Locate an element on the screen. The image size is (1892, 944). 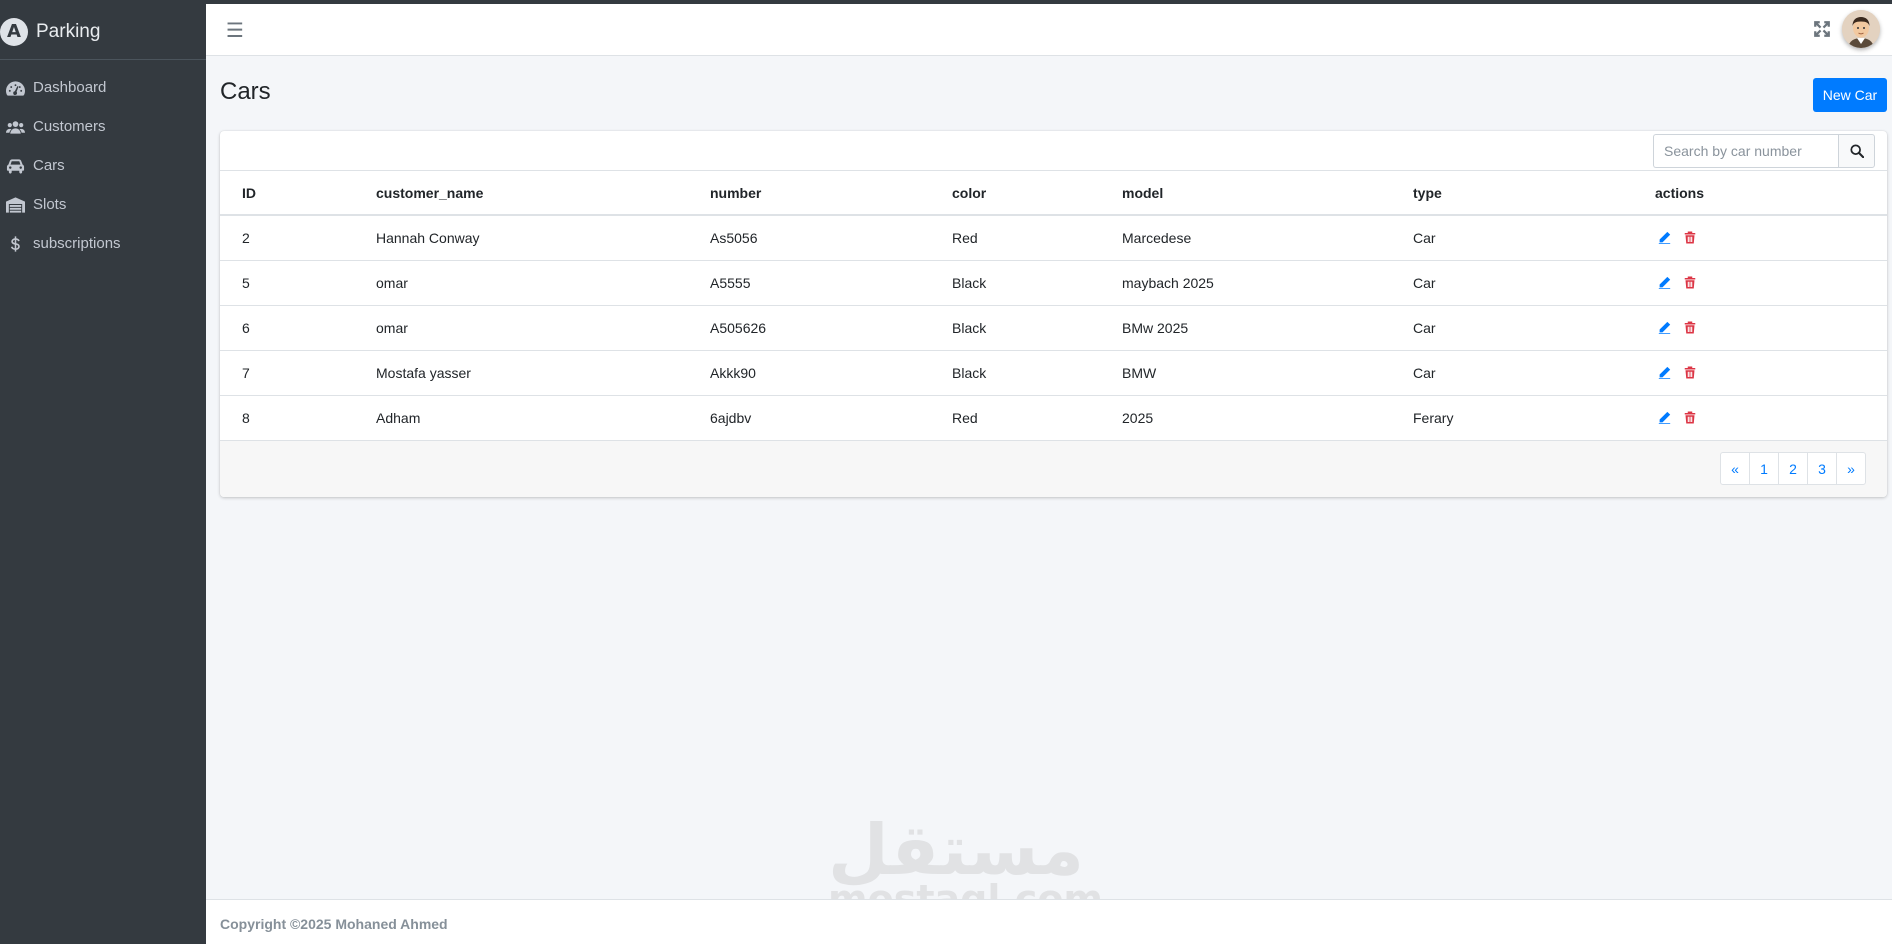
cell-id: 2 is located at coordinates (298, 237).